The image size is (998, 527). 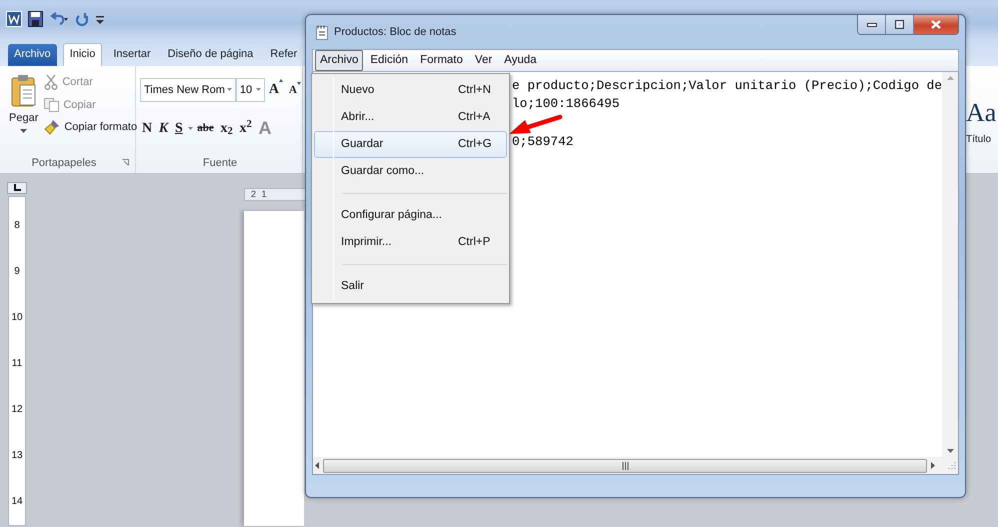 What do you see at coordinates (226, 128) in the screenshot?
I see `subscript-button: x$_{2}$` at bounding box center [226, 128].